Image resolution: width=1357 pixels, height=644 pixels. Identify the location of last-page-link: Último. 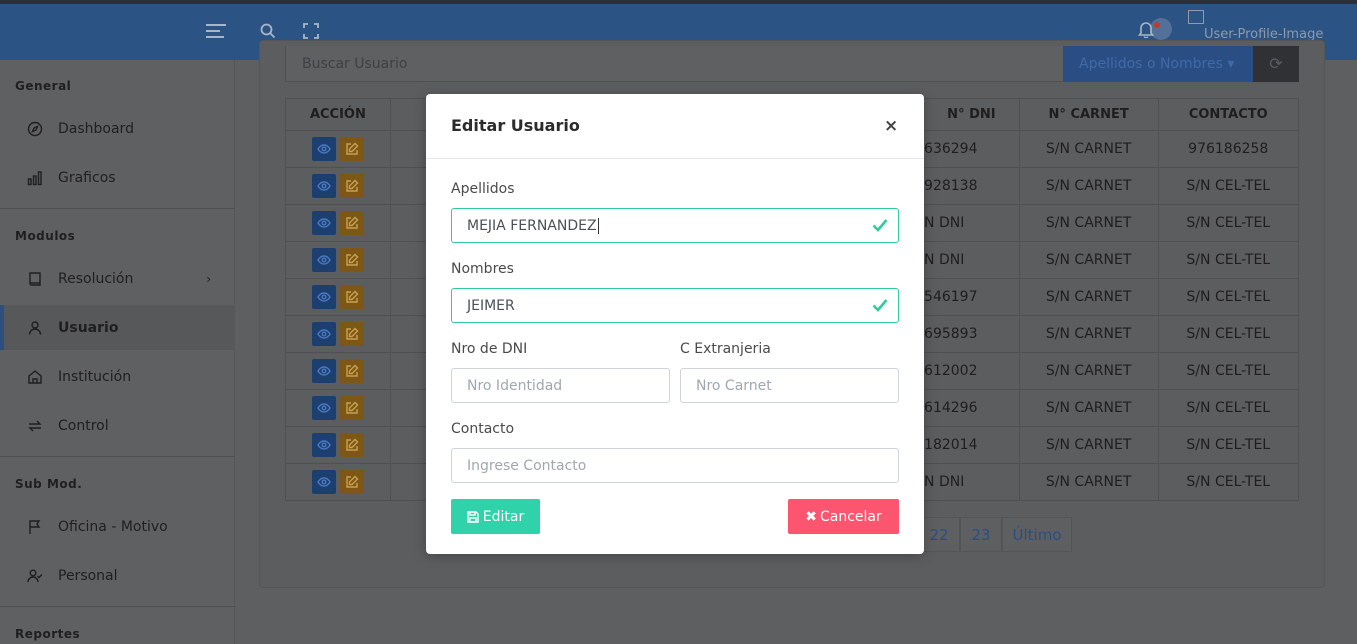
(1037, 534).